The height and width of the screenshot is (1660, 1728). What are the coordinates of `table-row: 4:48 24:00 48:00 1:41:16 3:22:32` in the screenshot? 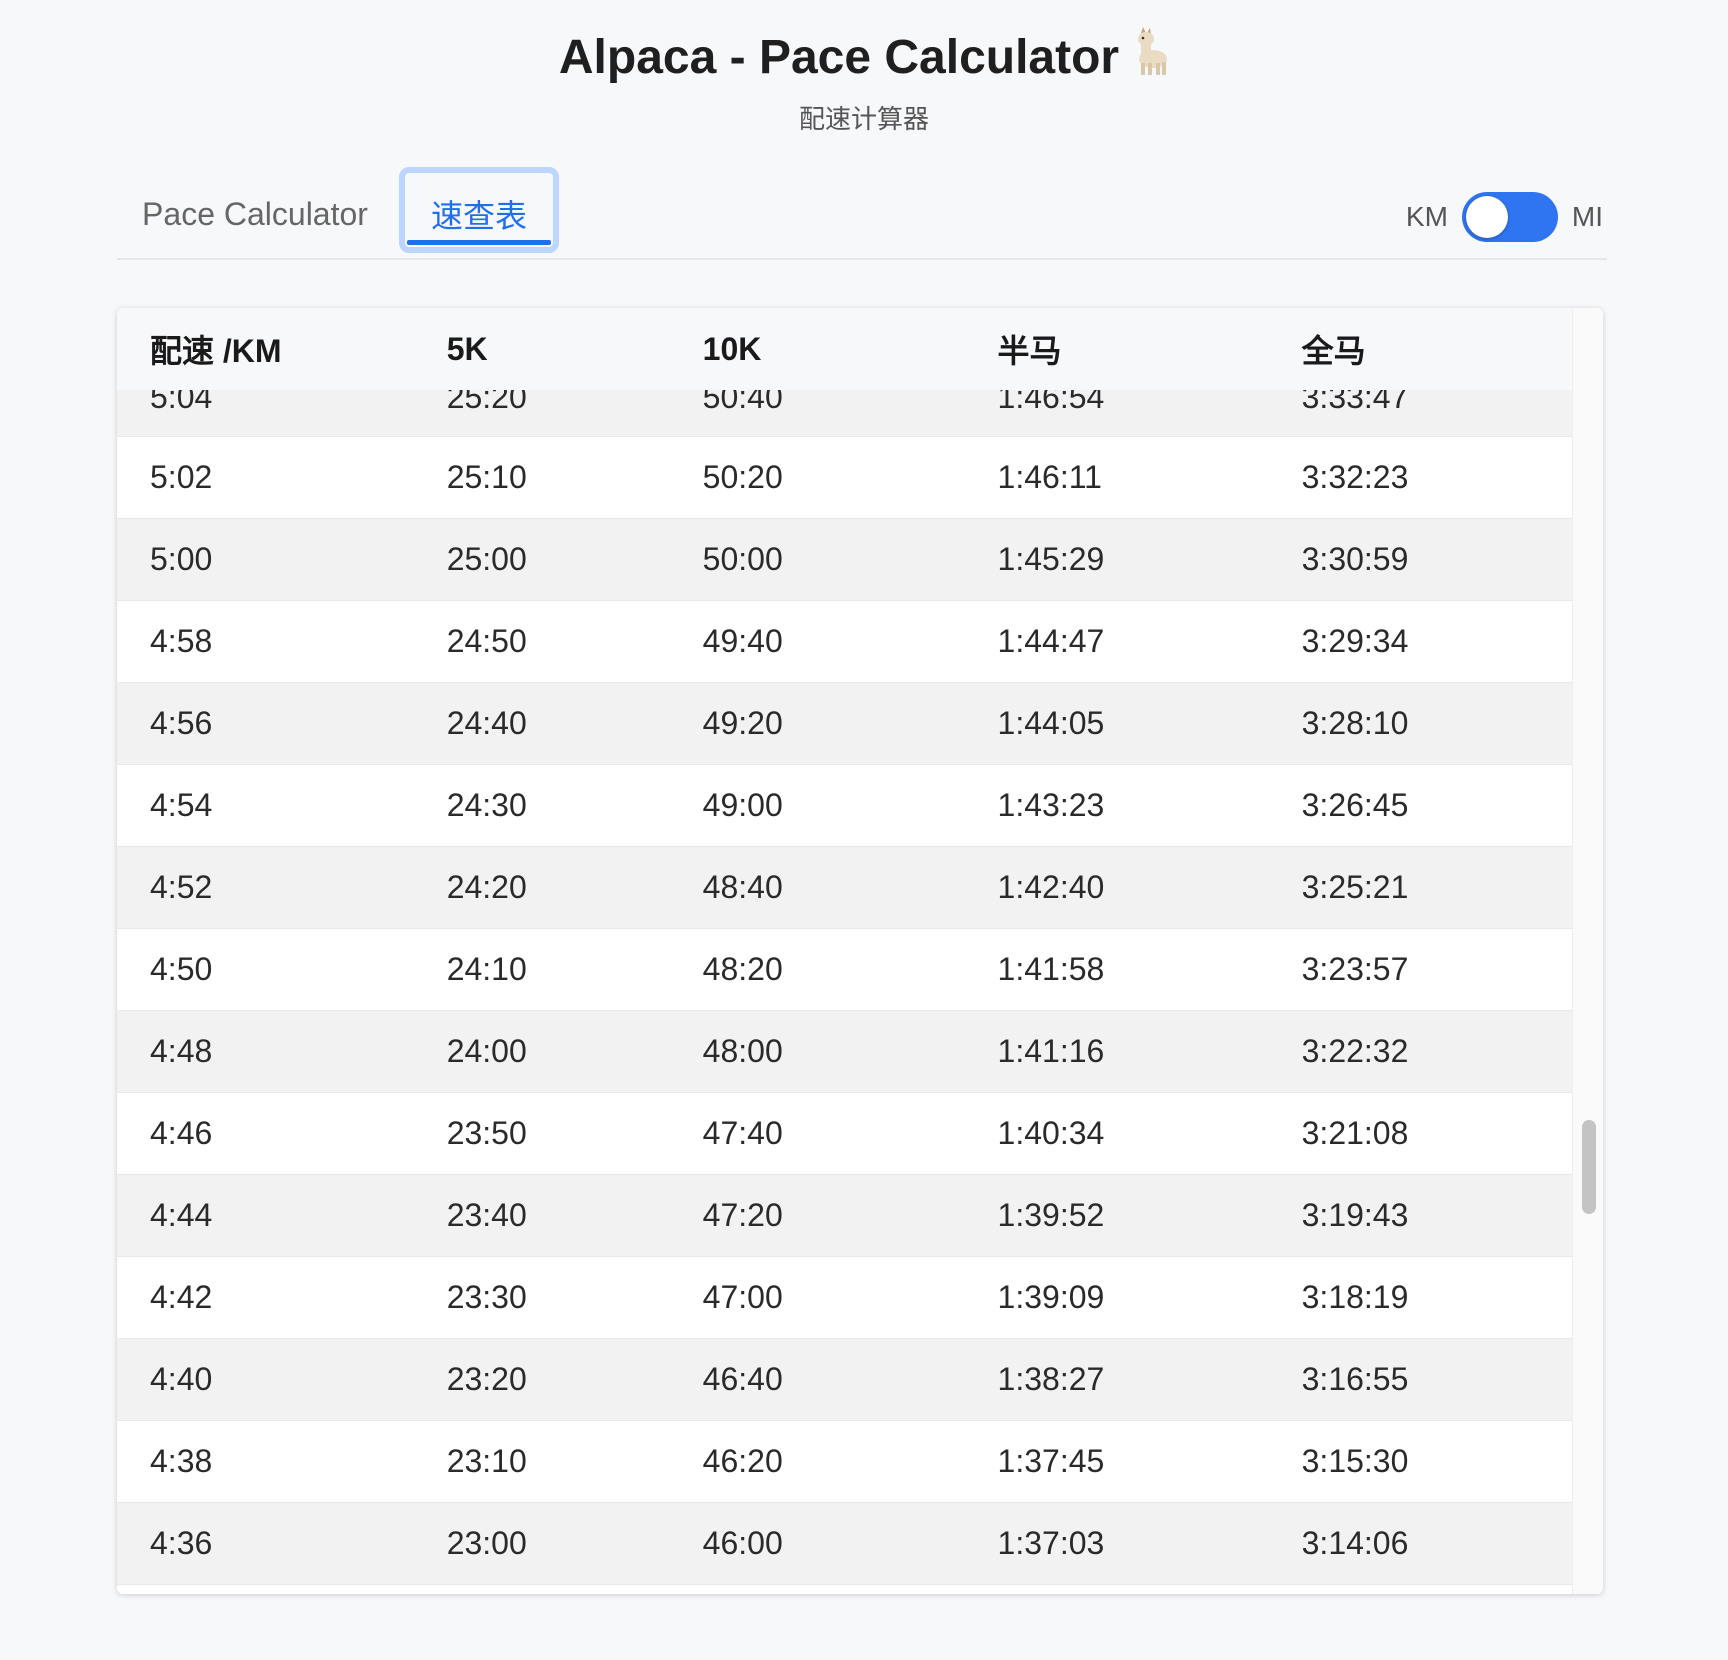 It's located at (845, 1051).